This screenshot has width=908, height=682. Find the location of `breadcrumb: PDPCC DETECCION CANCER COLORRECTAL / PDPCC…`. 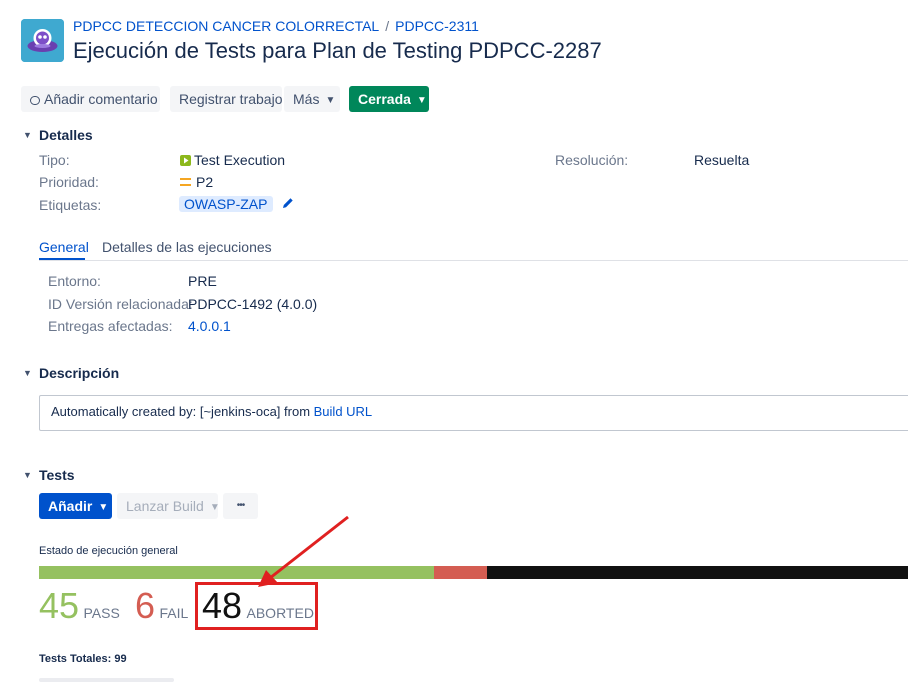

breadcrumb: PDPCC DETECCION CANCER COLORRECTAL / PDPCC… is located at coordinates (276, 26).